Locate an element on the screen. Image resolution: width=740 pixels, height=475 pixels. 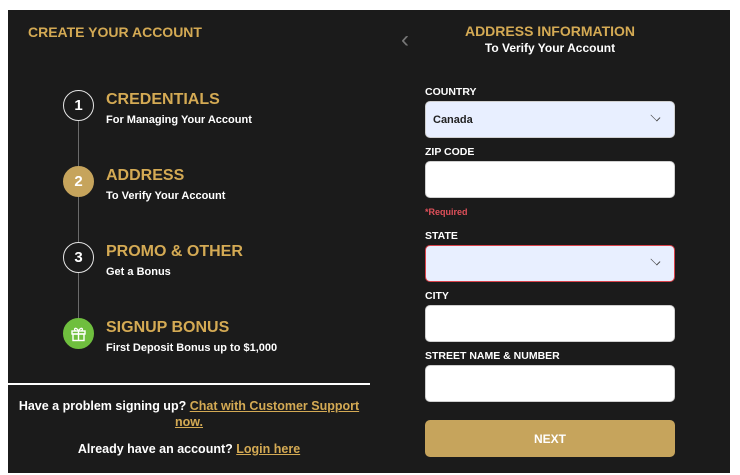
login-help-text: Already have an account? Login here is located at coordinates (189, 449).